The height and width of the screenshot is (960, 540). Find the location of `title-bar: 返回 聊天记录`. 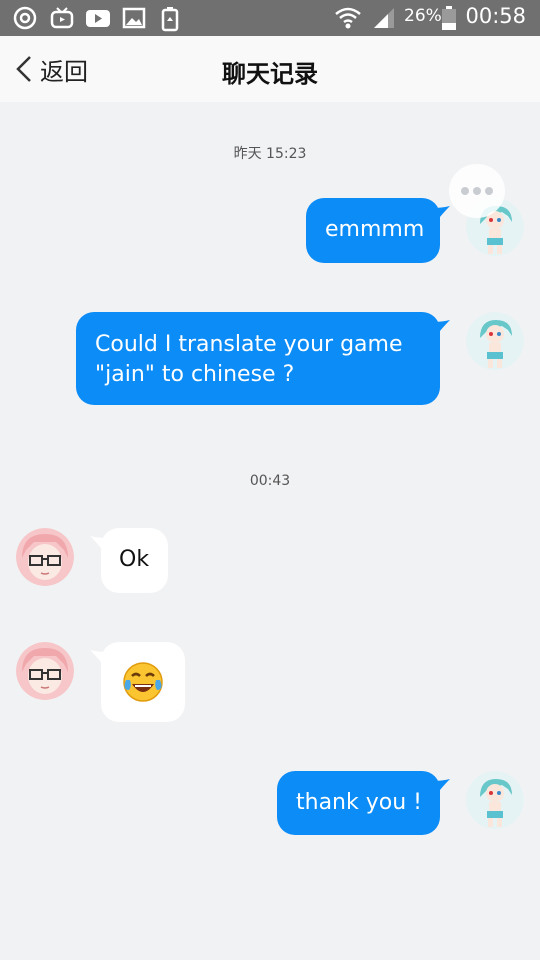

title-bar: 返回 聊天记录 is located at coordinates (270, 69).